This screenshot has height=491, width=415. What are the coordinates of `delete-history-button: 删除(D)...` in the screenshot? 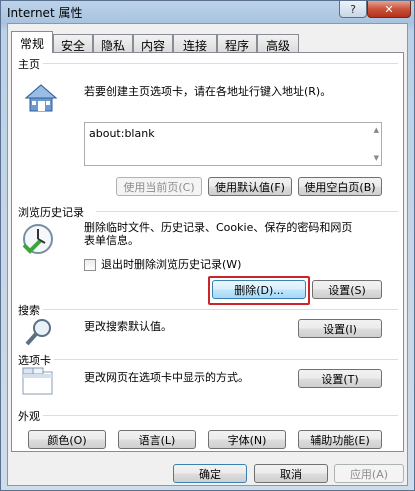 It's located at (259, 289).